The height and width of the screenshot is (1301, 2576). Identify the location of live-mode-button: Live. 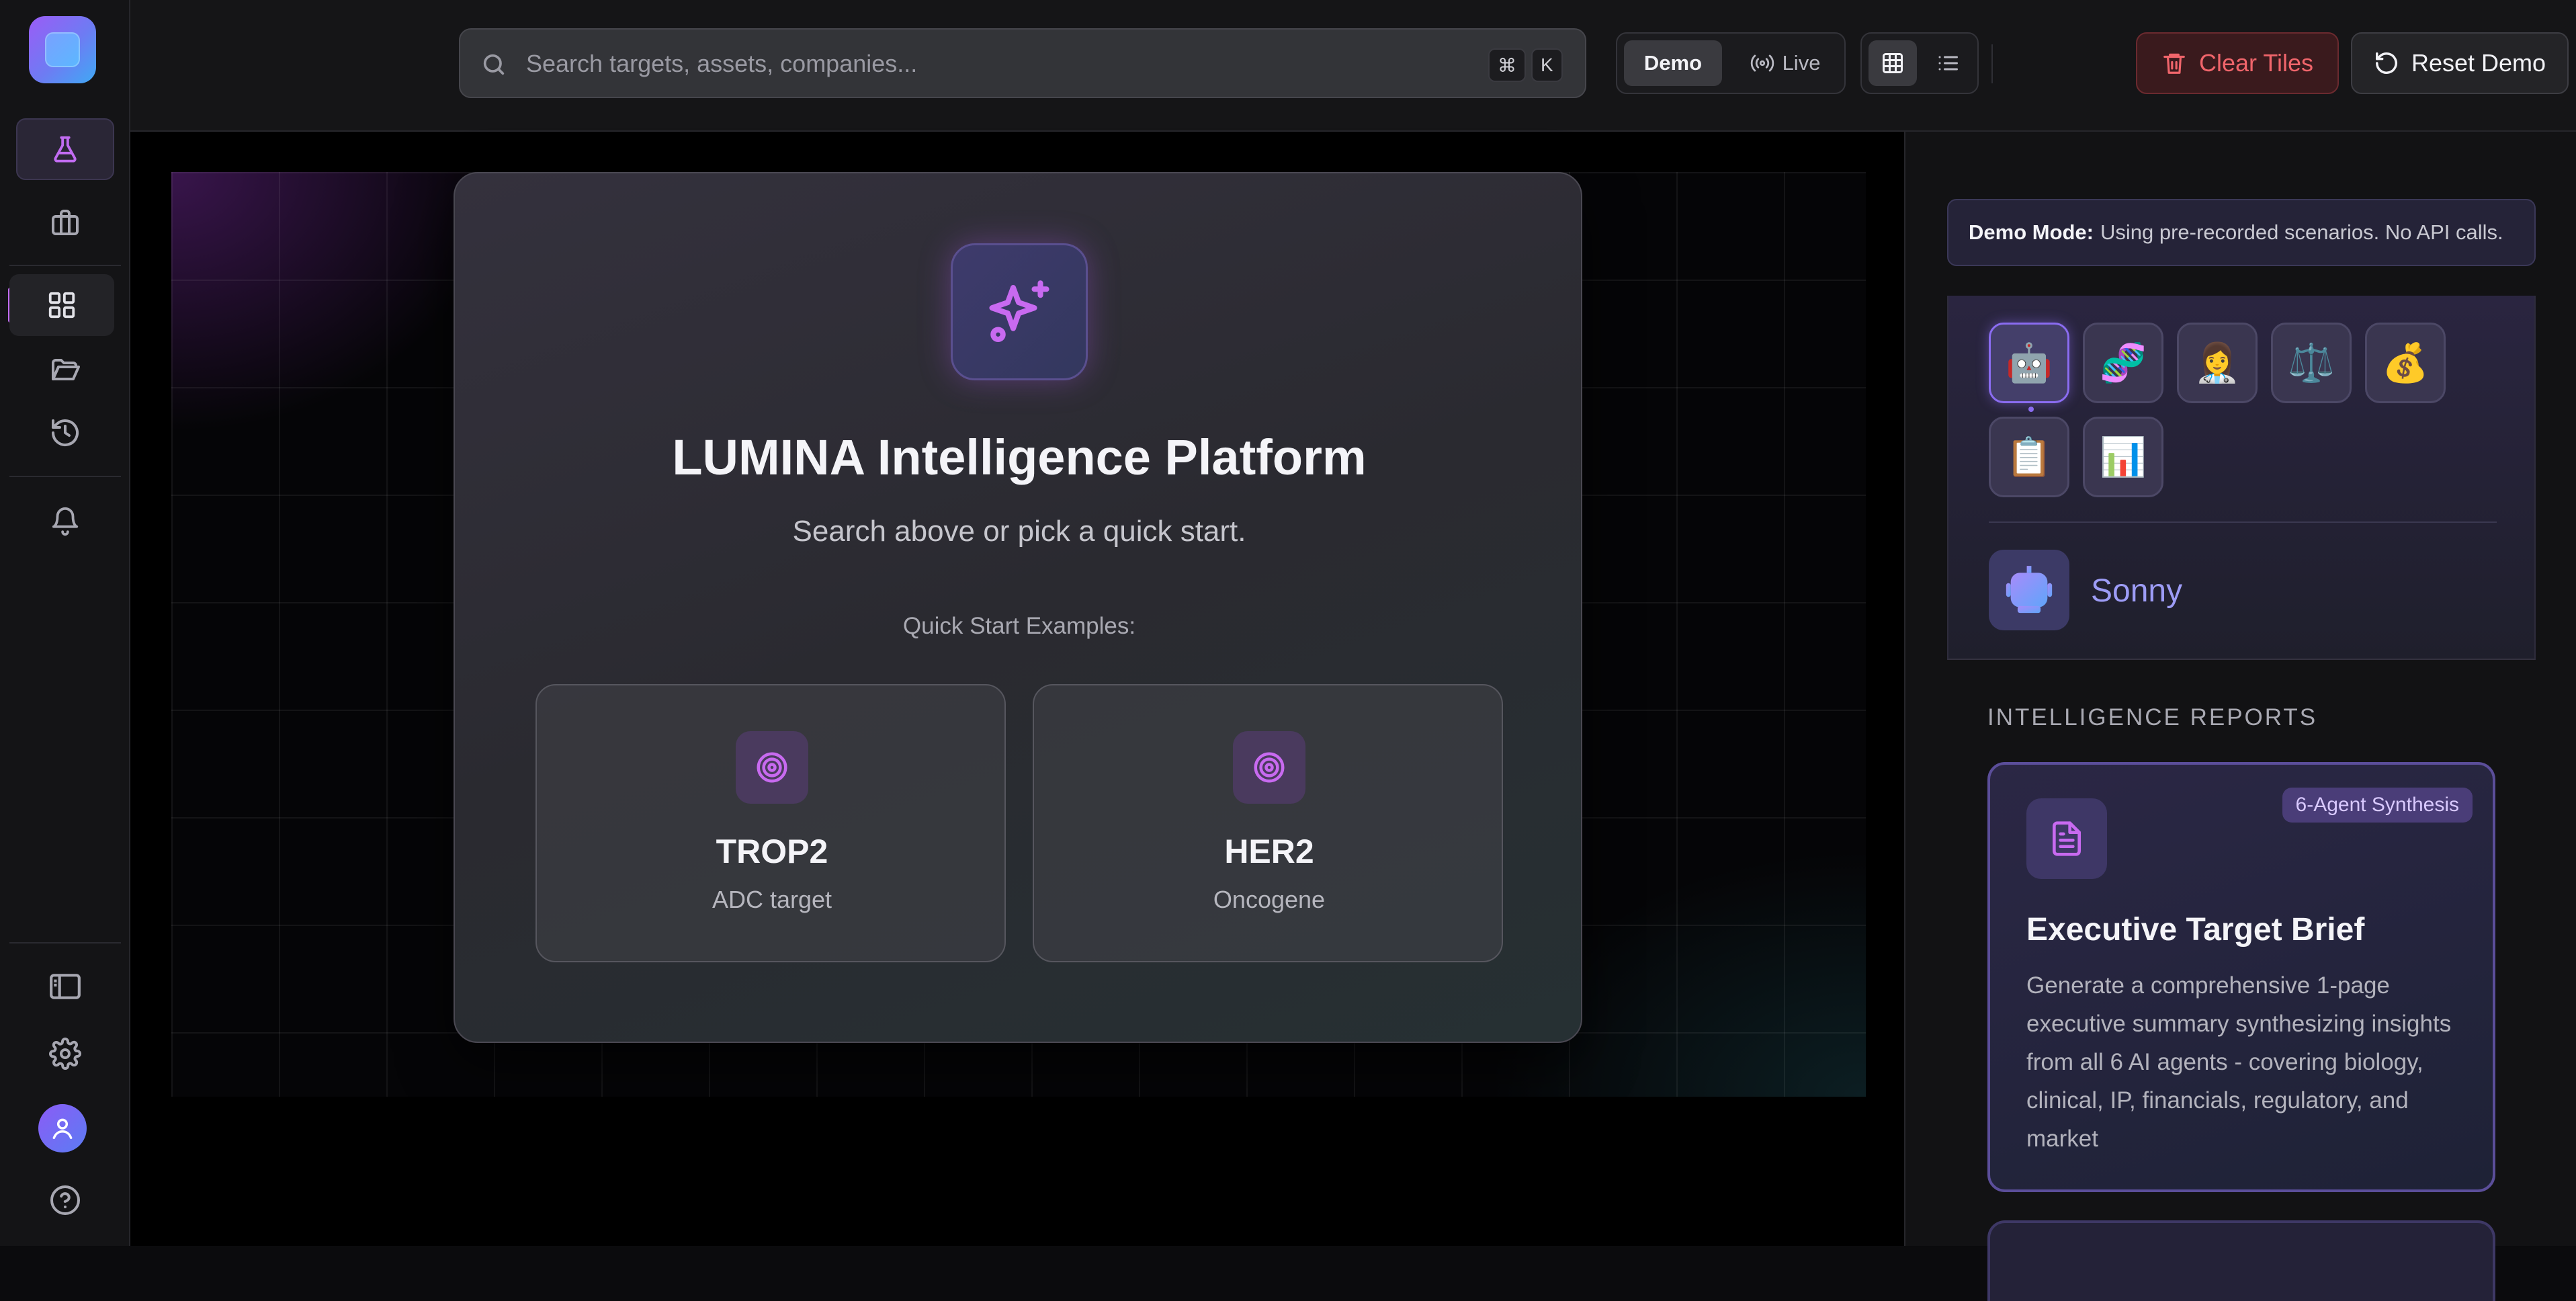
(1785, 63).